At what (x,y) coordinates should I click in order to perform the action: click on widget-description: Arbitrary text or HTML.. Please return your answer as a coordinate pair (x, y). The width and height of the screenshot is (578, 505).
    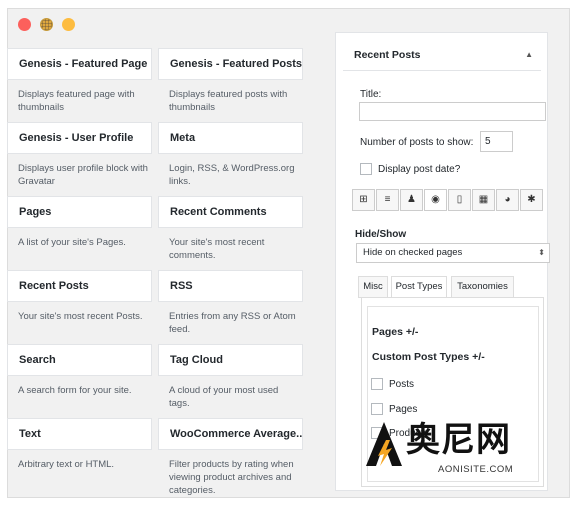
    Looking at the image, I should click on (66, 464).